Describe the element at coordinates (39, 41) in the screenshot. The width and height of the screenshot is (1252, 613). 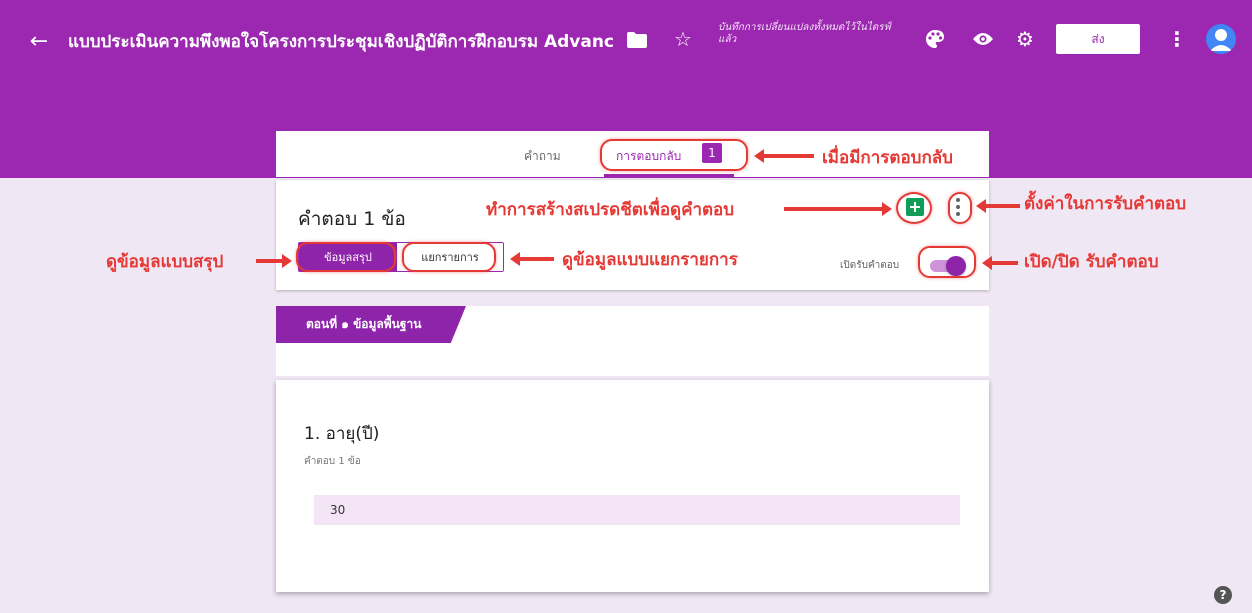
I see `back-arrow-icon: ←` at that location.